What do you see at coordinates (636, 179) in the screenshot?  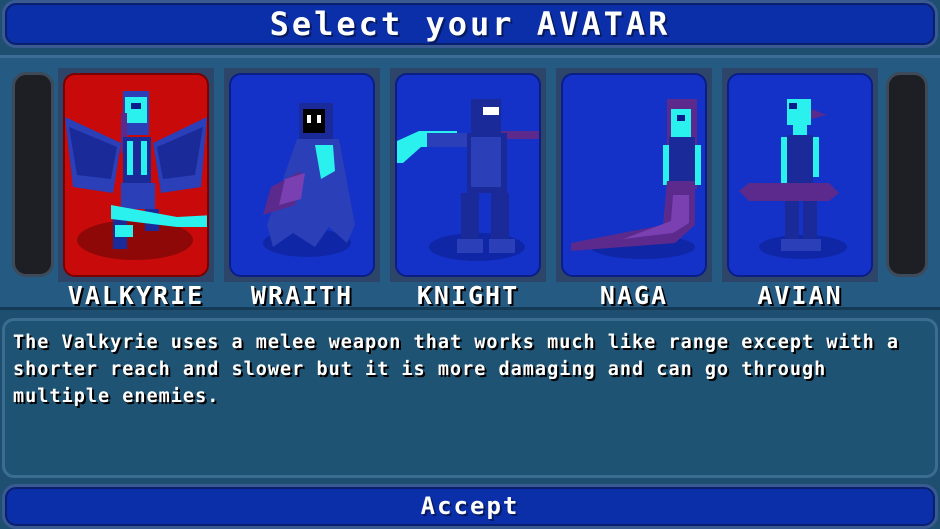 I see `naga-sprite-icon` at bounding box center [636, 179].